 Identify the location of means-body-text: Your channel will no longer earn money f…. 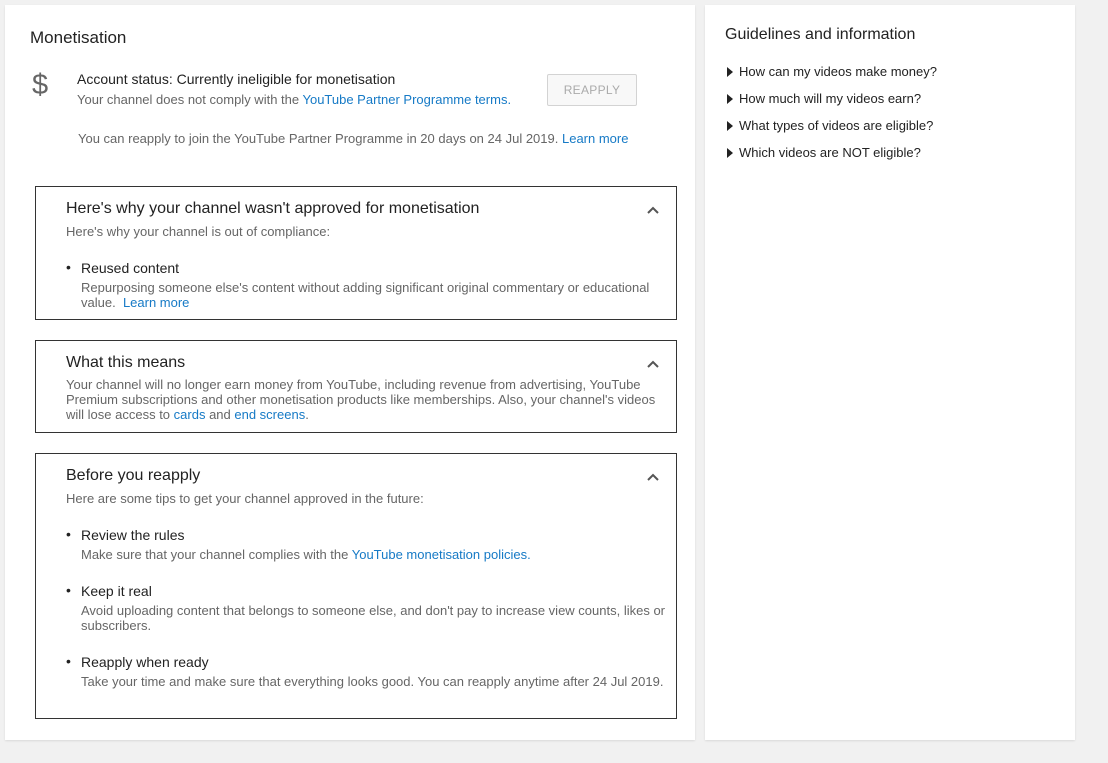
(361, 399).